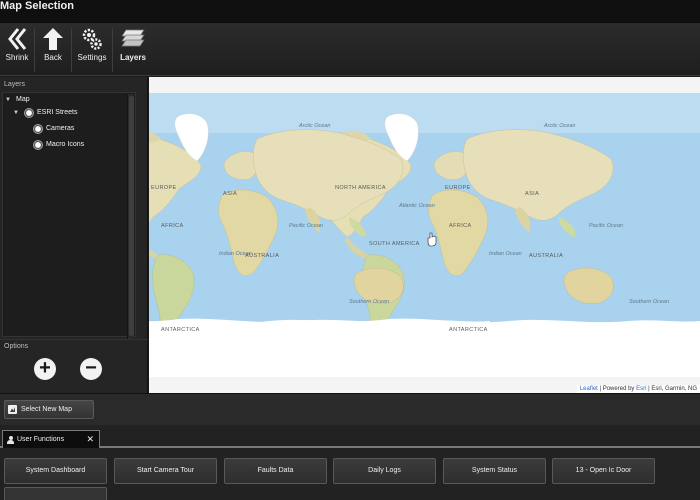 This screenshot has height=500, width=700. What do you see at coordinates (384, 471) in the screenshot?
I see `daily-logs-button: Daily Logs` at bounding box center [384, 471].